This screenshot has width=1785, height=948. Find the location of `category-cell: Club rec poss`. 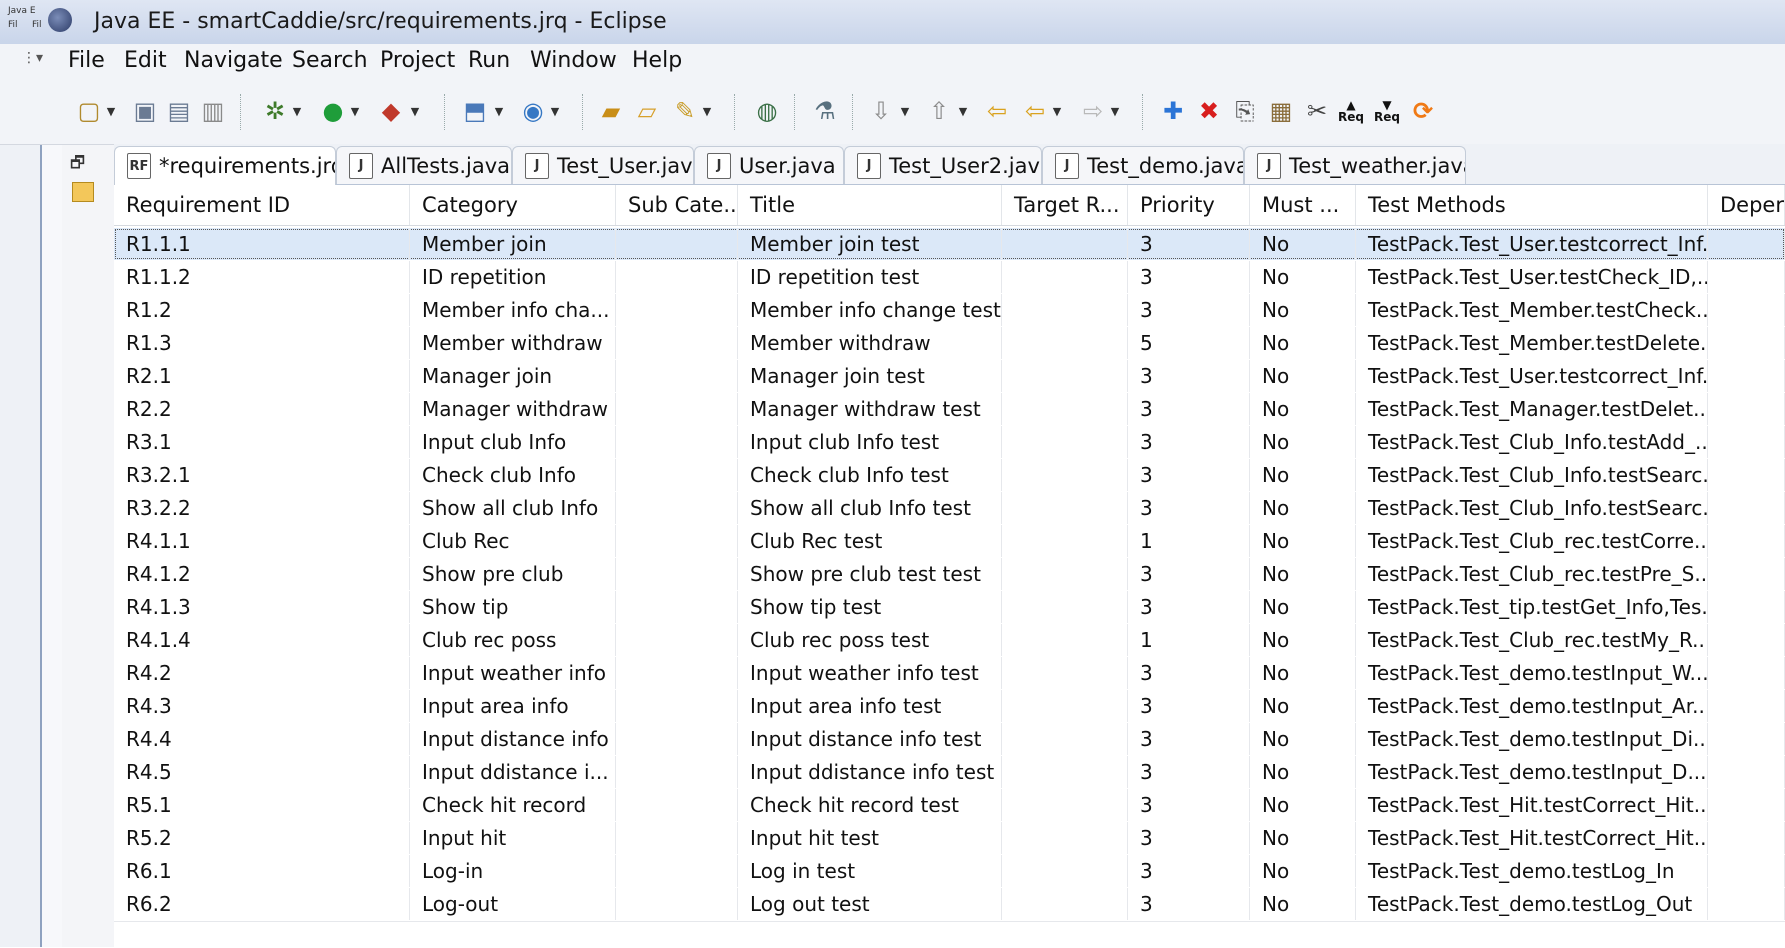

category-cell: Club rec poss is located at coordinates (513, 640).